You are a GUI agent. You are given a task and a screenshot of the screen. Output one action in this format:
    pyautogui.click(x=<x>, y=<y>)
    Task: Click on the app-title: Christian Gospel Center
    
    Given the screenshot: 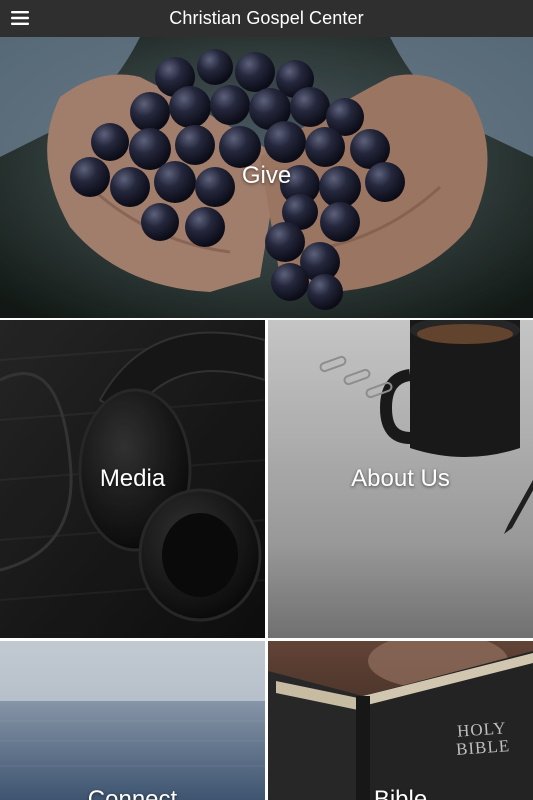 What is the action you would take?
    pyautogui.click(x=266, y=18)
    